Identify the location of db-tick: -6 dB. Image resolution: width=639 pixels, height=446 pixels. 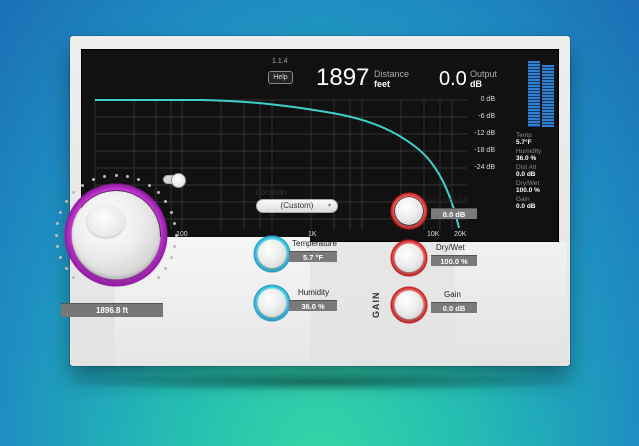
(486, 116).